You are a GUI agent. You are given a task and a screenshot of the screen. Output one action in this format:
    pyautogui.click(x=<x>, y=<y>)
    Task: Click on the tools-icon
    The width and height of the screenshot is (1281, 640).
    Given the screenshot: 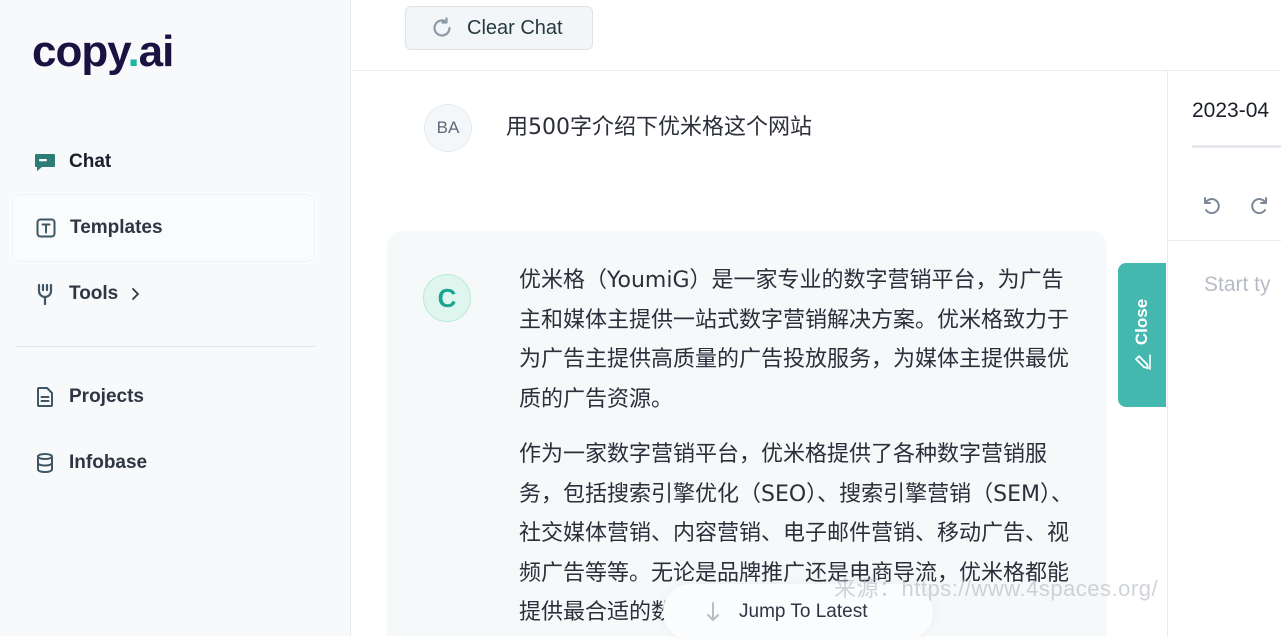 What is the action you would take?
    pyautogui.click(x=45, y=294)
    